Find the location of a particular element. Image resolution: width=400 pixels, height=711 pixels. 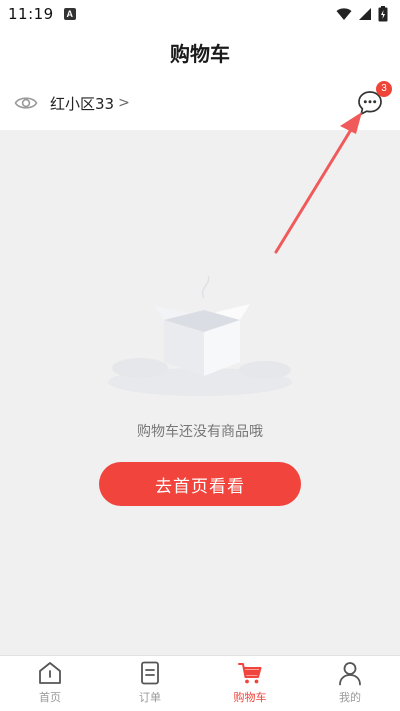

page-title: 购物车 is located at coordinates (200, 53).